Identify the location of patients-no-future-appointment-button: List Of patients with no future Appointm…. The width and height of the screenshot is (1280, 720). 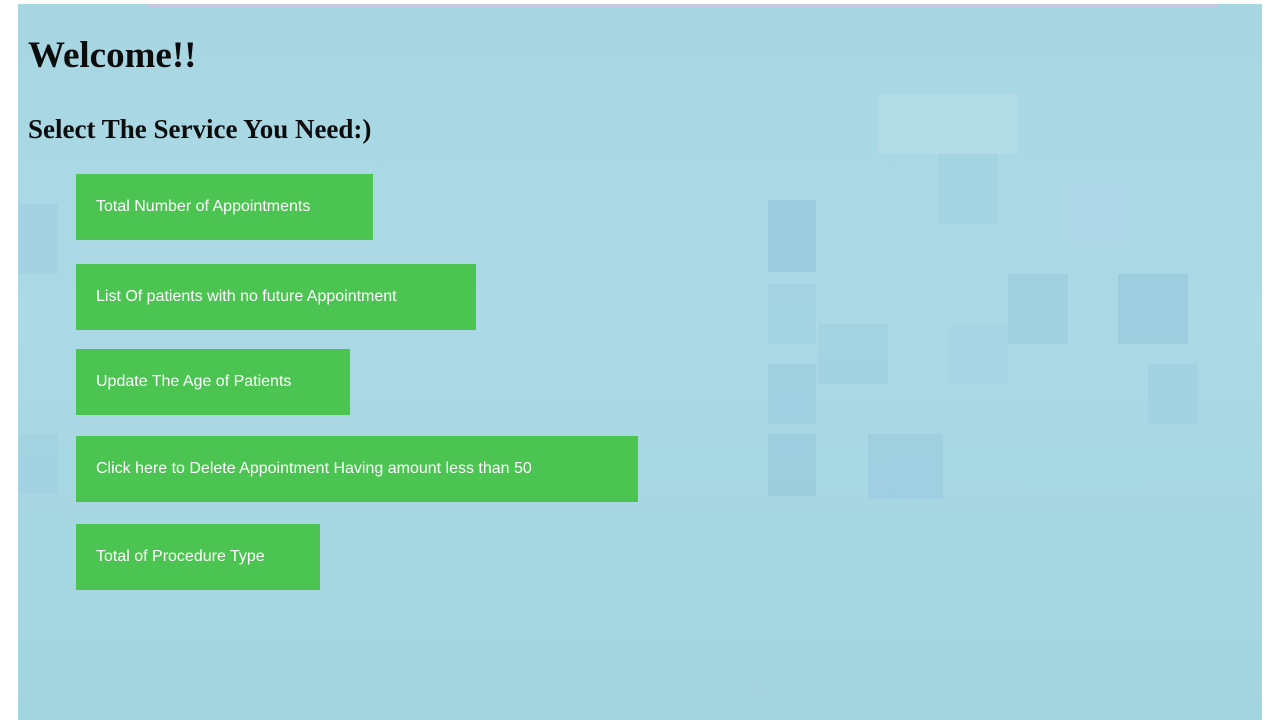
(276, 297).